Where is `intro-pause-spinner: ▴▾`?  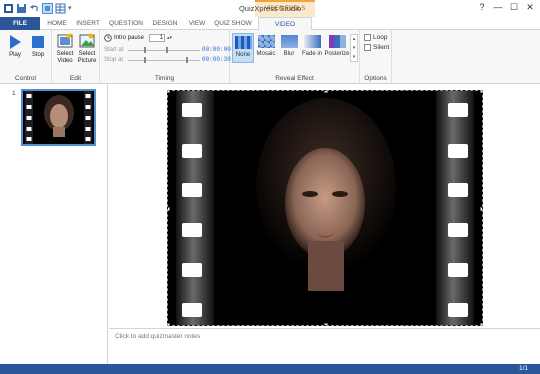 intro-pause-spinner: ▴▾ is located at coordinates (169, 38).